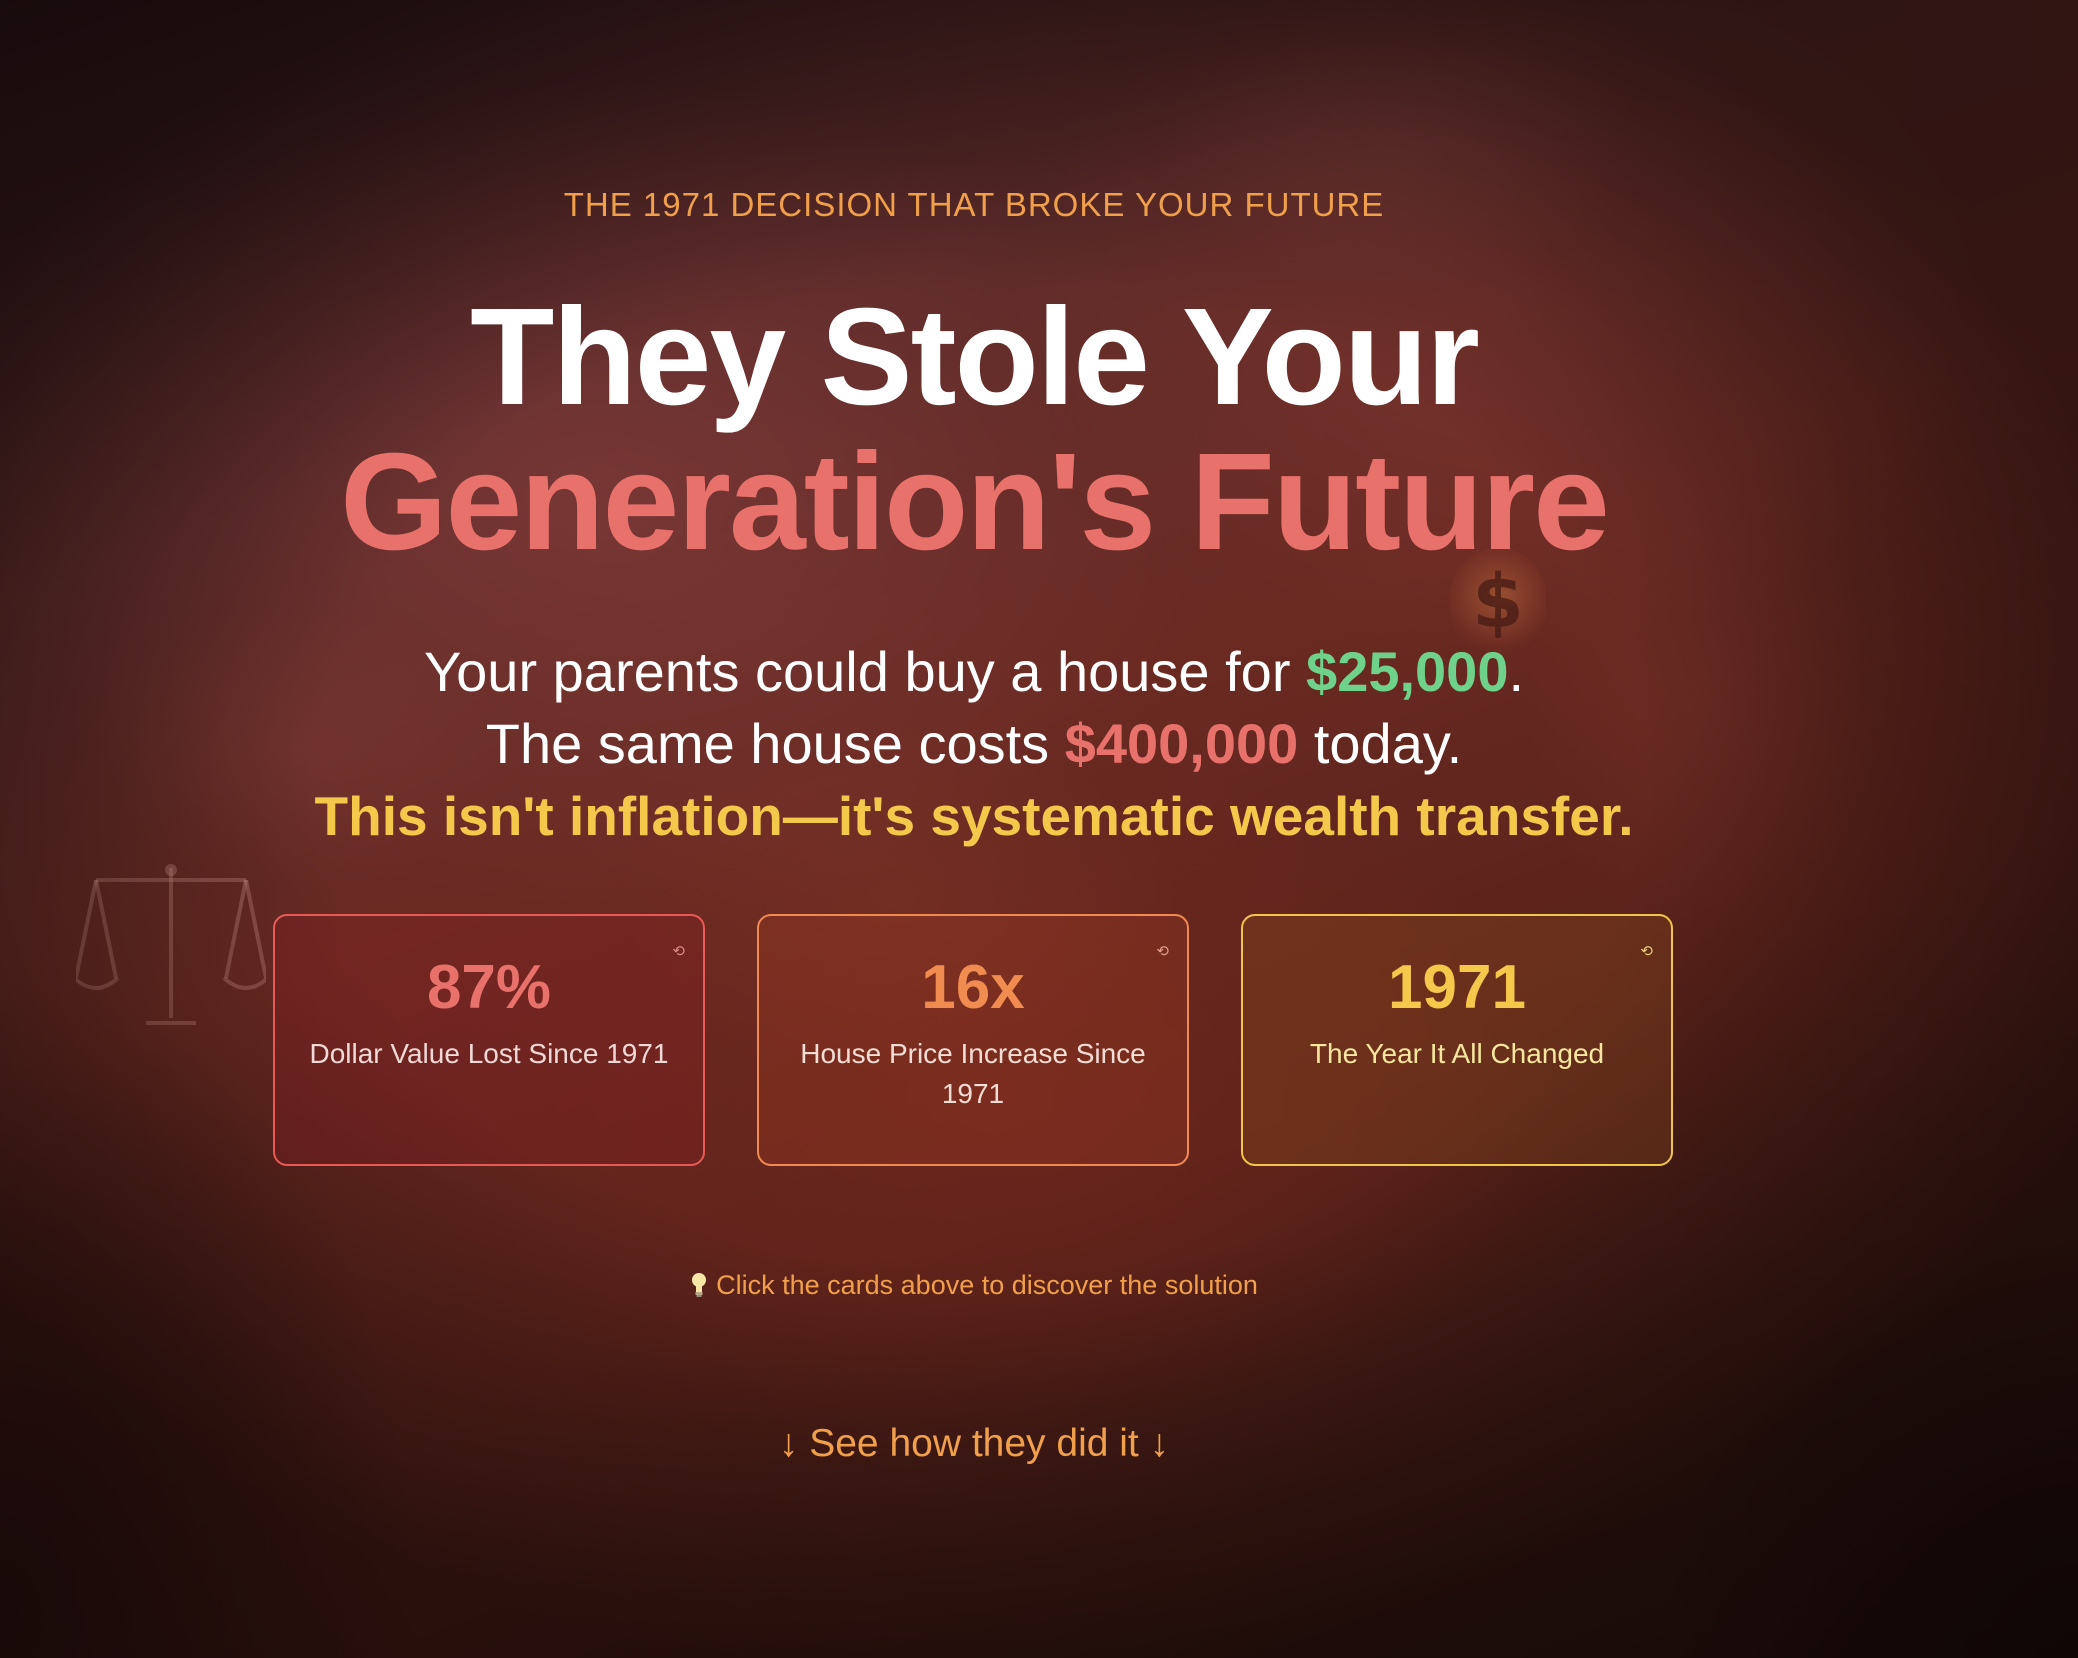  What do you see at coordinates (1181, 743) in the screenshot?
I see `now-price: $400,000` at bounding box center [1181, 743].